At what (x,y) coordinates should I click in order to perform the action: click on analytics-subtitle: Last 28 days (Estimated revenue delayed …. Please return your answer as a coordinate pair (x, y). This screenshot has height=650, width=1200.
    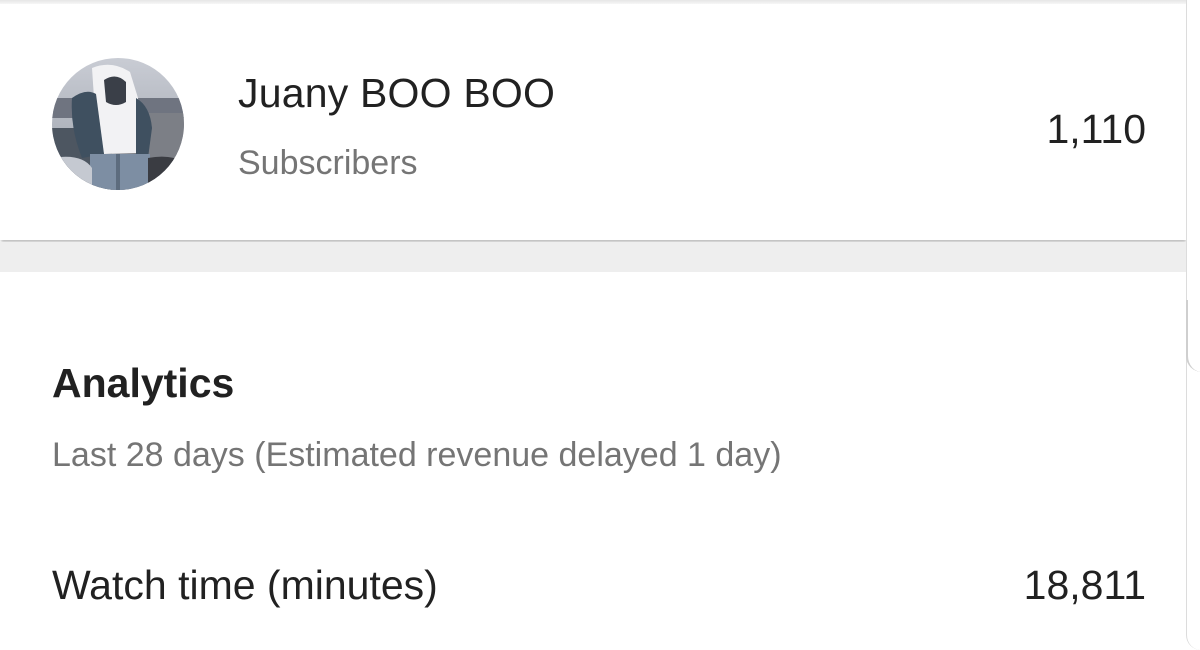
    Looking at the image, I should click on (417, 455).